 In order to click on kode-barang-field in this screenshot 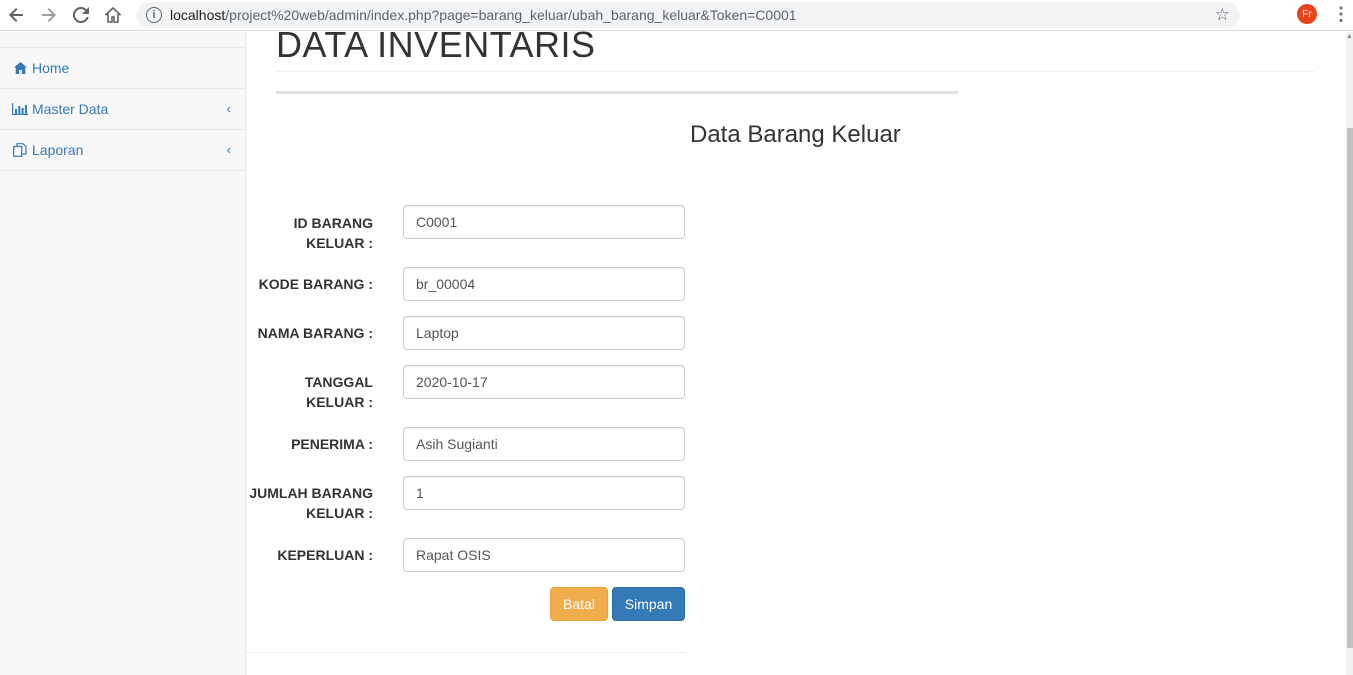, I will do `click(544, 284)`.